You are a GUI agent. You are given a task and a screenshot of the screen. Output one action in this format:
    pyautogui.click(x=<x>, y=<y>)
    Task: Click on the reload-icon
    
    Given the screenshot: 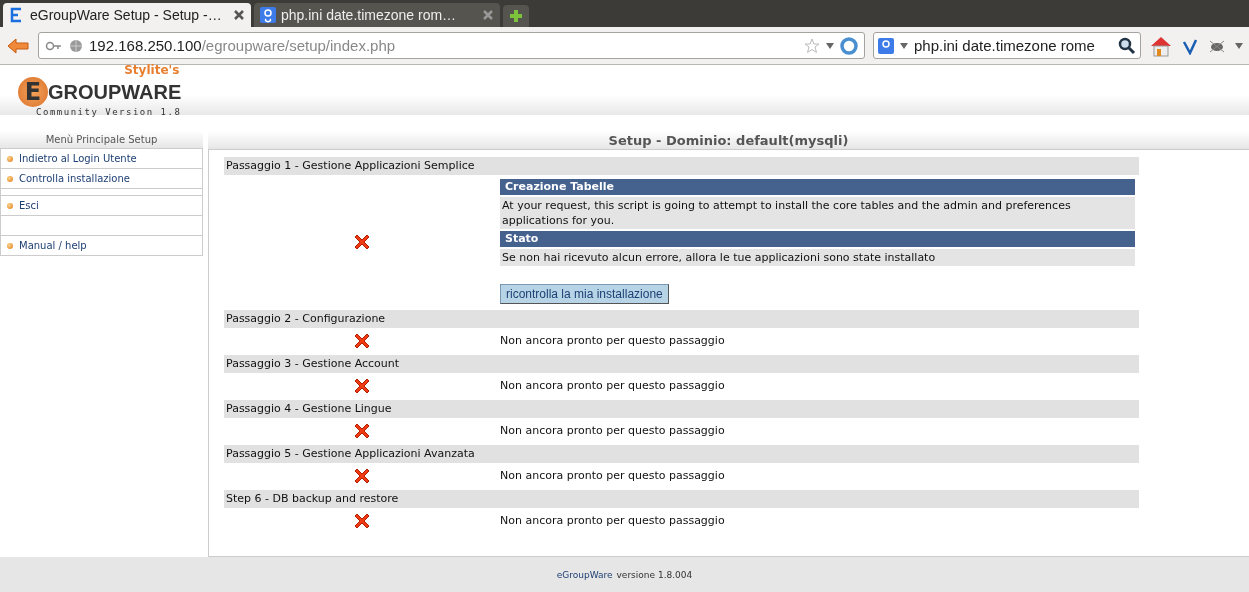 What is the action you would take?
    pyautogui.click(x=849, y=45)
    